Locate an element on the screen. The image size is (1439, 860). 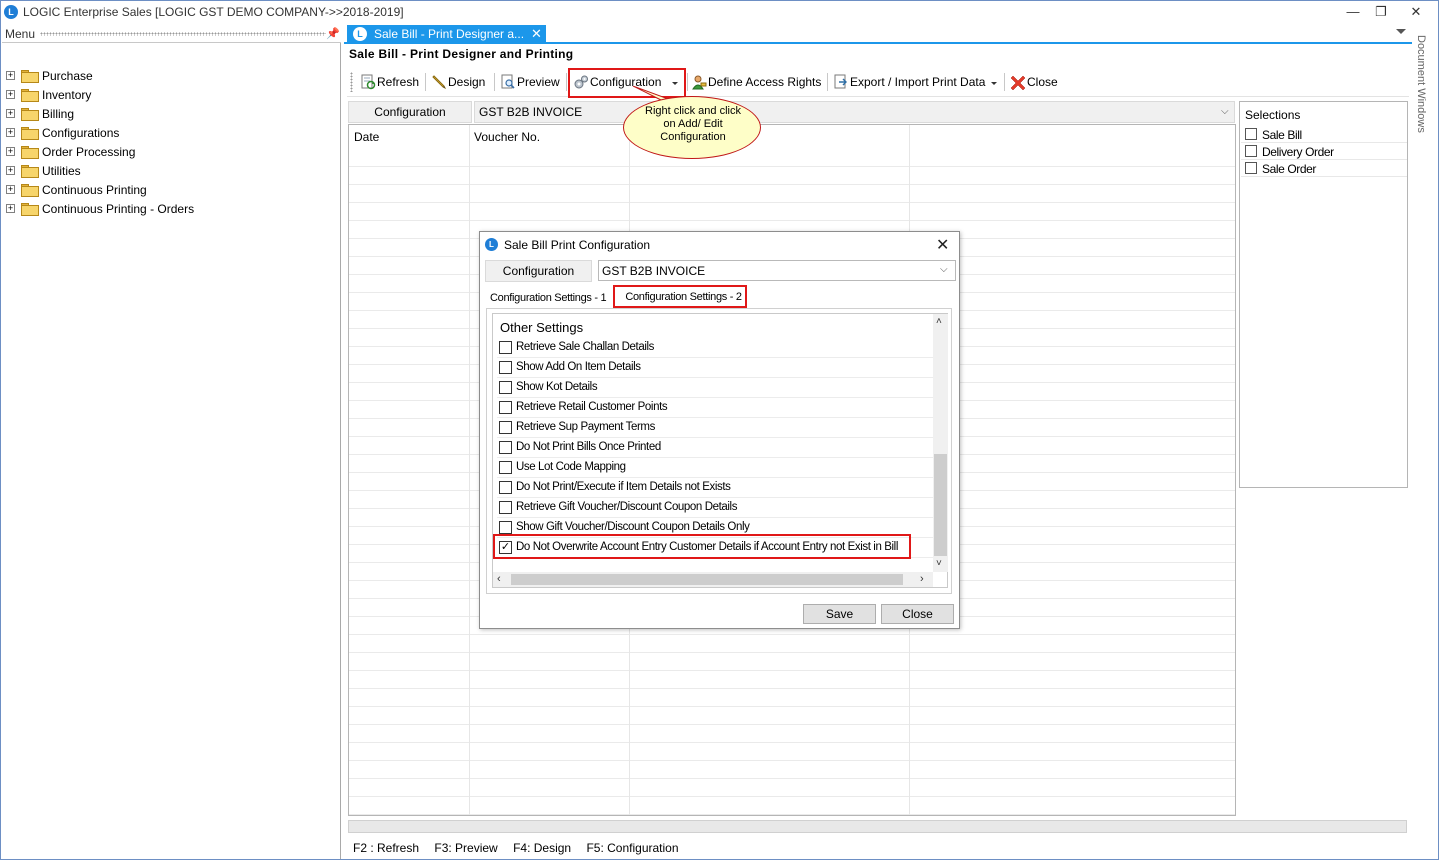
dialog-configuration-value: GST B2B INVOICE is located at coordinates (654, 271).